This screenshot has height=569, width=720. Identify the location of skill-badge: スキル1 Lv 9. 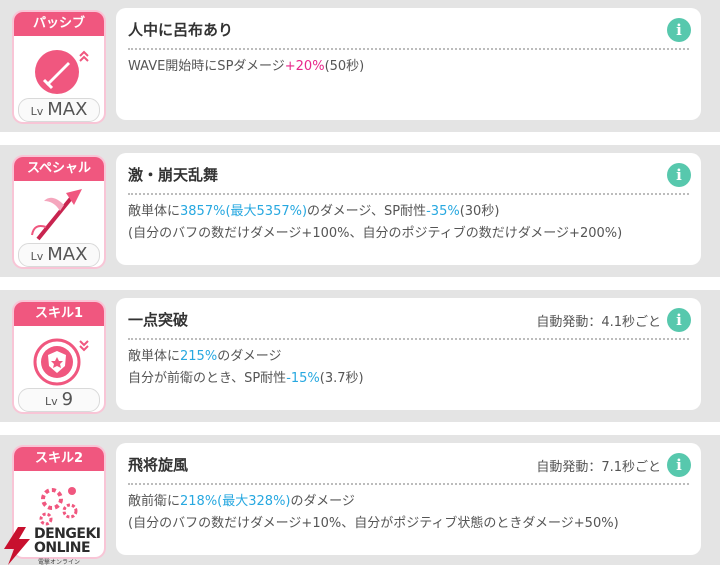
(59, 357).